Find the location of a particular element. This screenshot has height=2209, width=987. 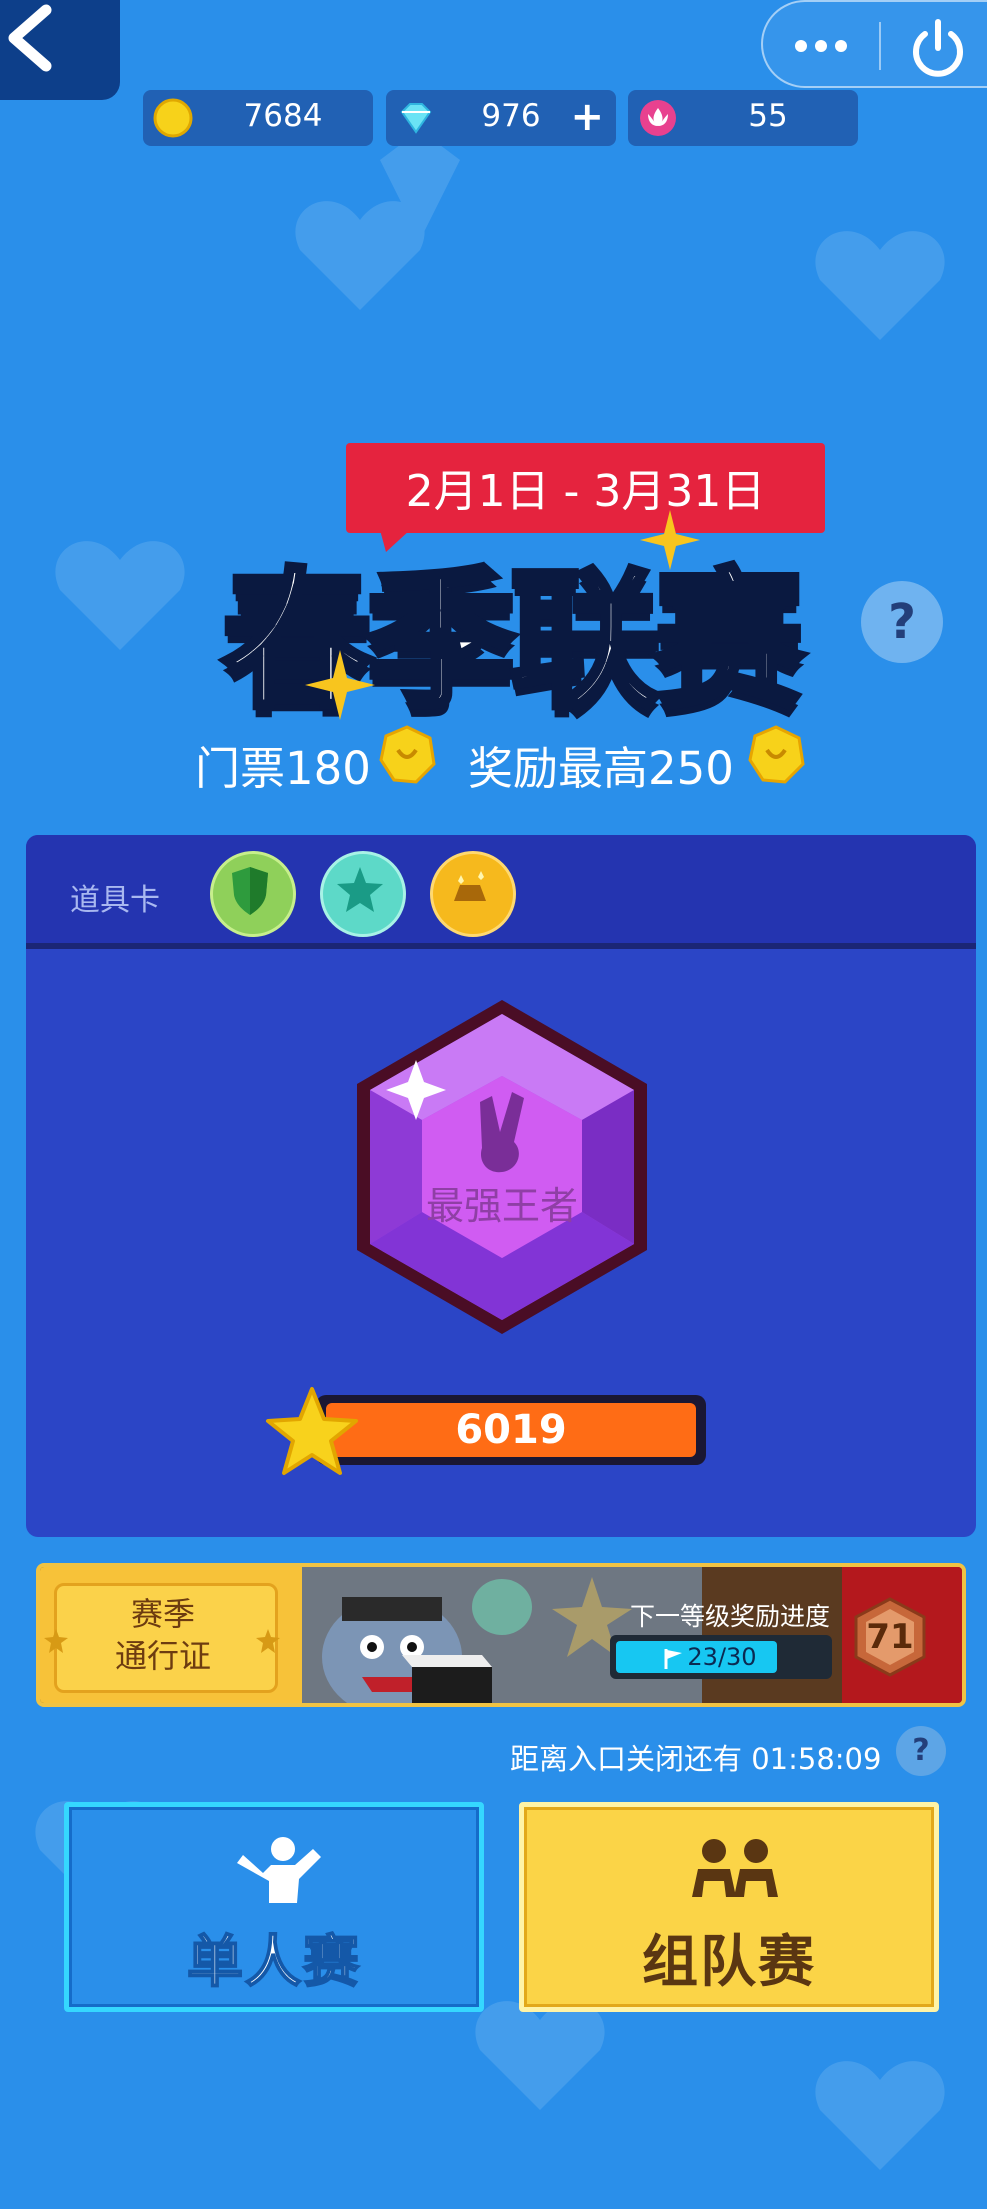

team-match-button: 组队赛 is located at coordinates (729, 1907).